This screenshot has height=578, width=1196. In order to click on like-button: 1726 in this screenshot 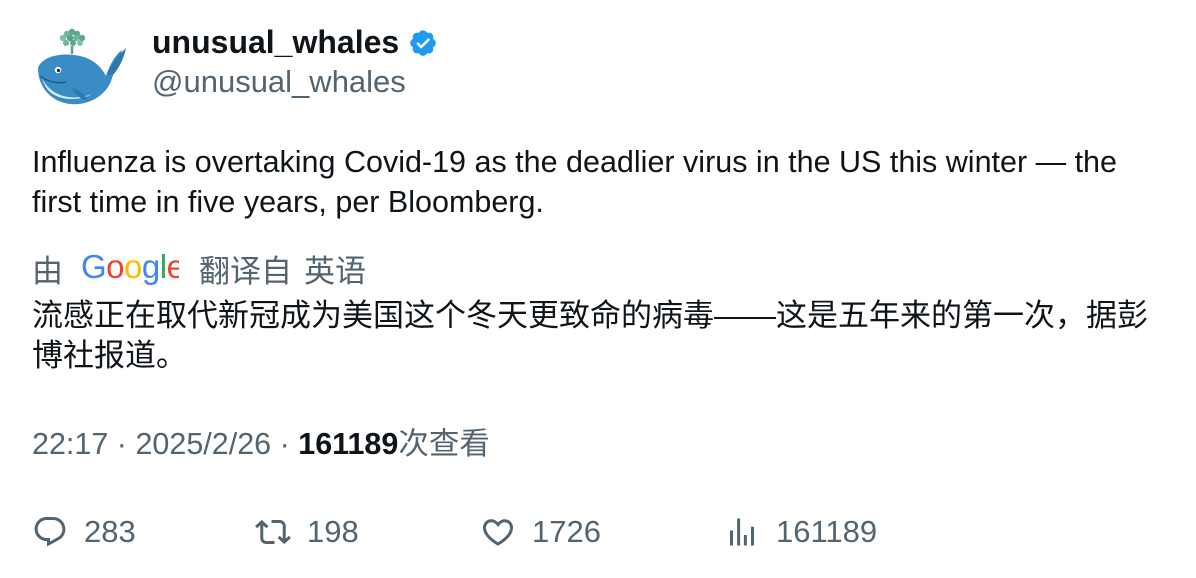, I will do `click(540, 532)`.